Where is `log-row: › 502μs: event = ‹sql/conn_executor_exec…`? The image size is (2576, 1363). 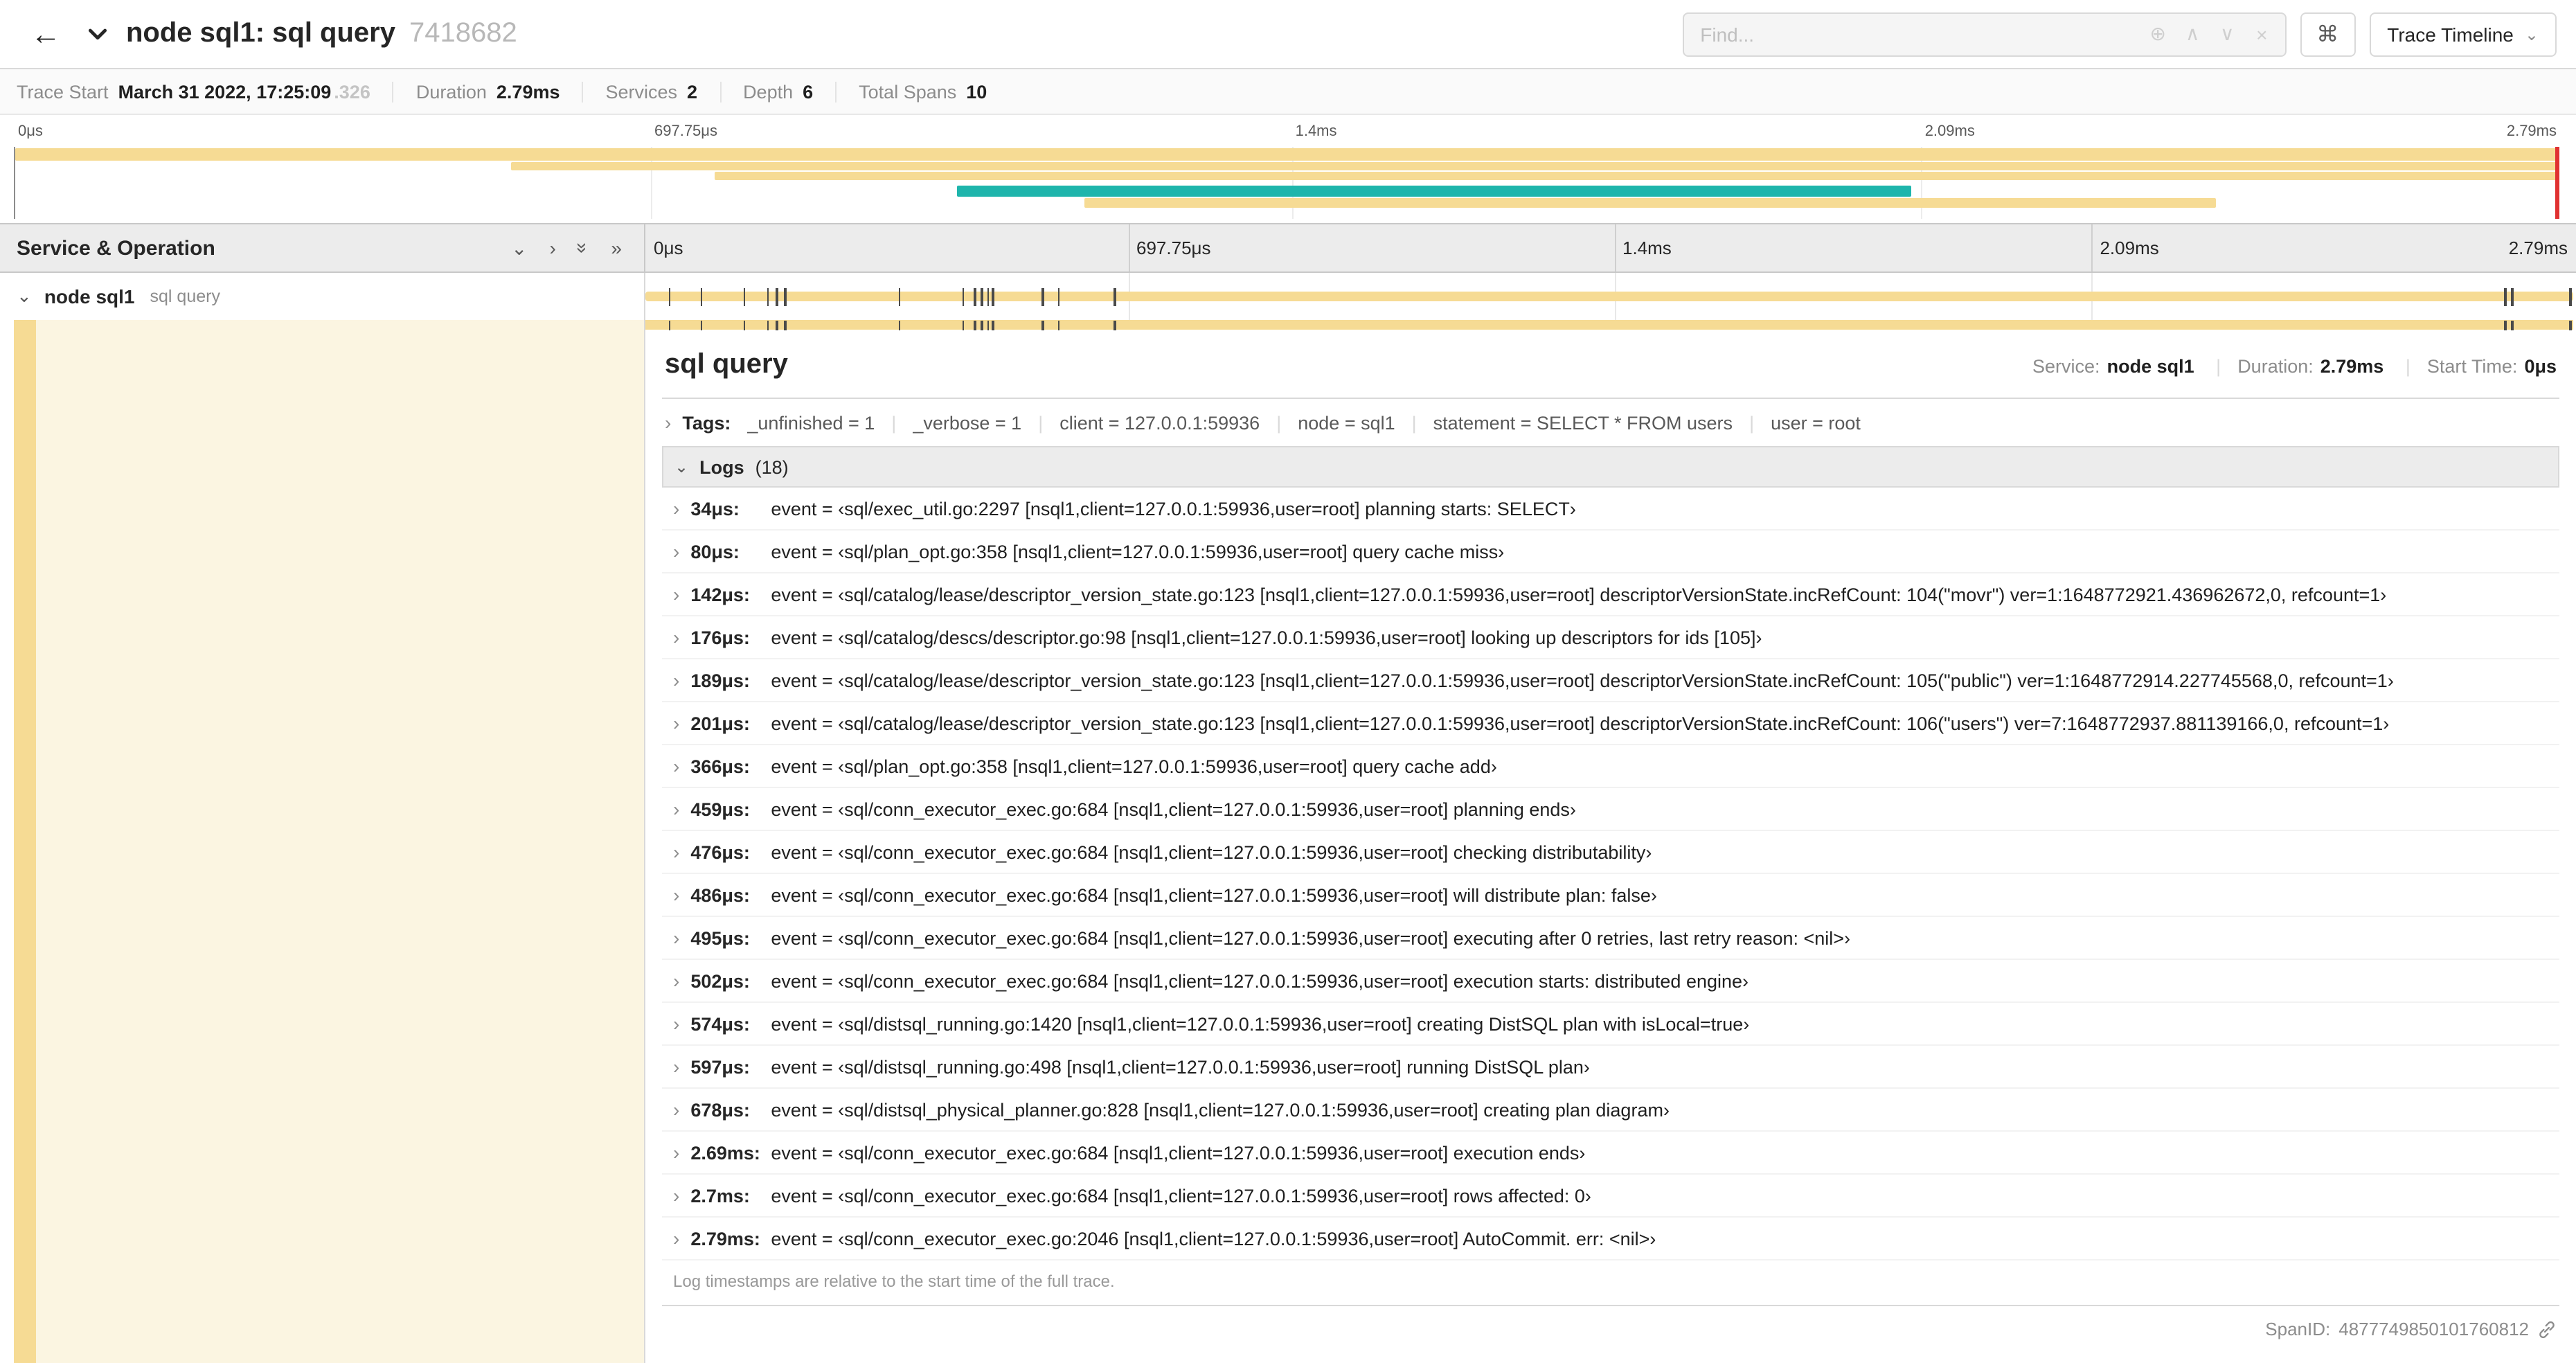 log-row: › 502μs: event = ‹sql/conn_executor_exec… is located at coordinates (1611, 981).